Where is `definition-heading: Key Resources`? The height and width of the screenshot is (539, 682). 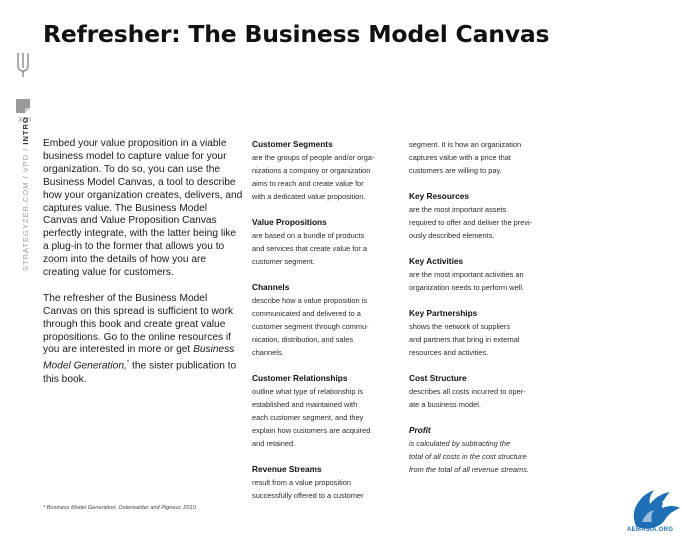
definition-heading: Key Resources is located at coordinates (439, 196).